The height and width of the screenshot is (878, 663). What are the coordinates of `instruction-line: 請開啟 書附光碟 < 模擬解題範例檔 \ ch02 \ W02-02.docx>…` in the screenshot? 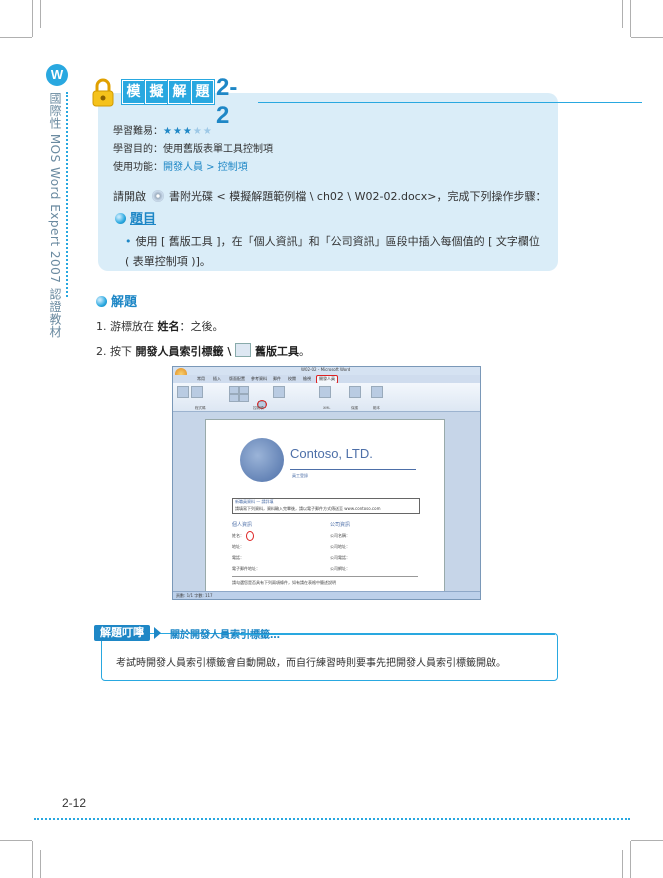 It's located at (329, 196).